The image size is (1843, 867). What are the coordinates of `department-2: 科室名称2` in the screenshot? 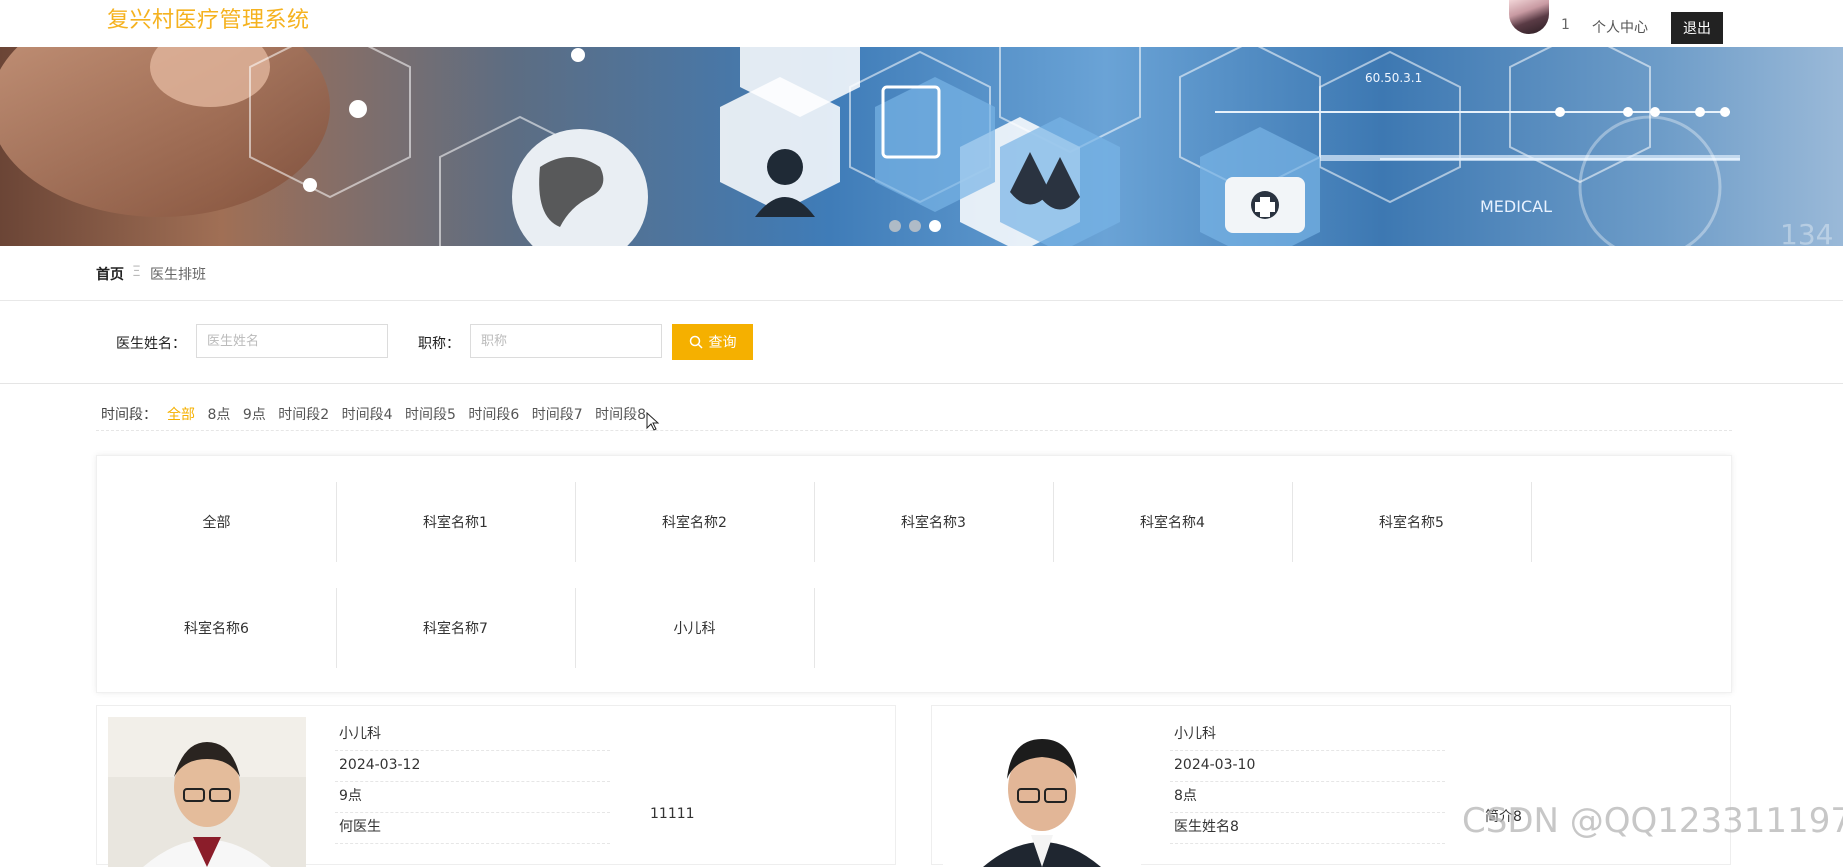 It's located at (695, 522).